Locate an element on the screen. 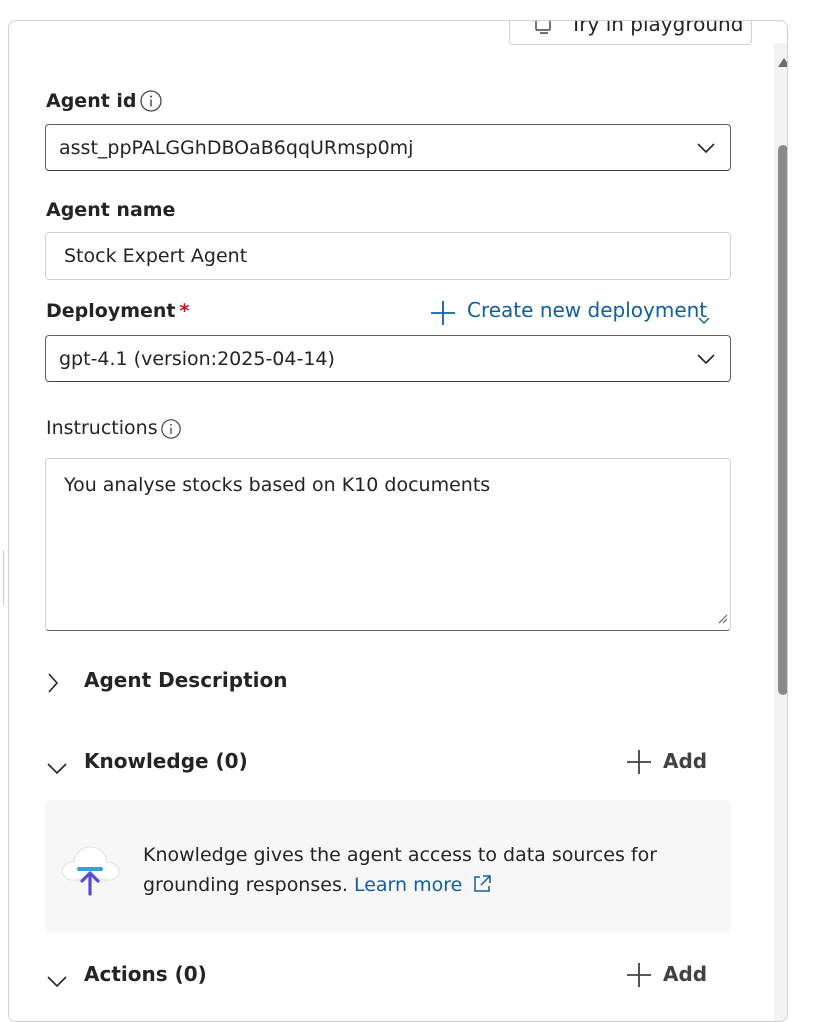  scrollbar-thumb is located at coordinates (782, 420).